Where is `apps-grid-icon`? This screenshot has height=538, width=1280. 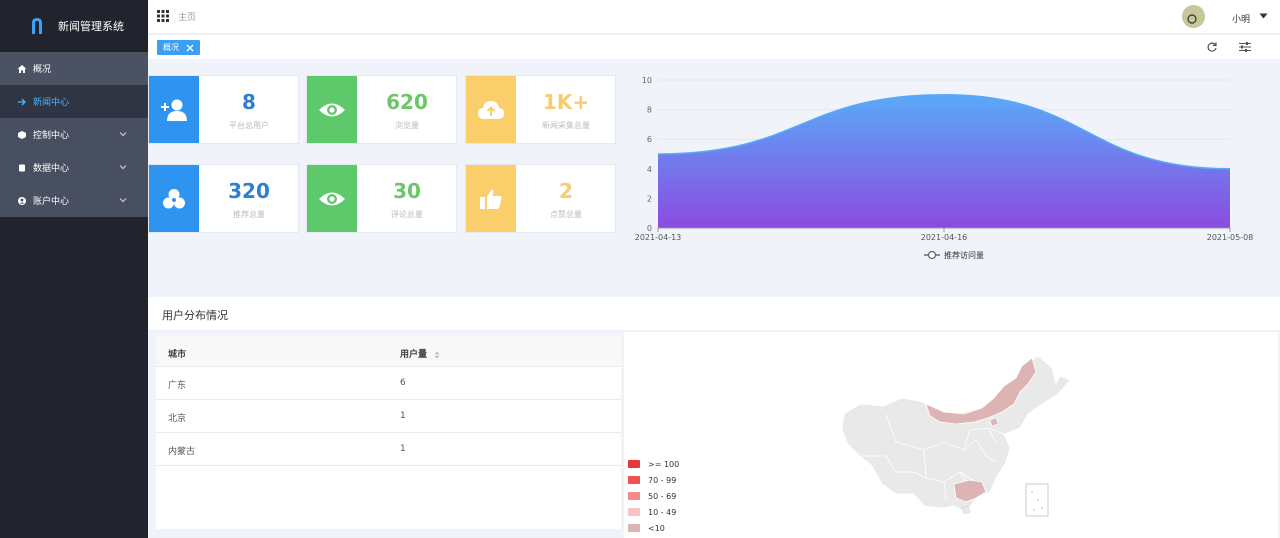 apps-grid-icon is located at coordinates (163, 16).